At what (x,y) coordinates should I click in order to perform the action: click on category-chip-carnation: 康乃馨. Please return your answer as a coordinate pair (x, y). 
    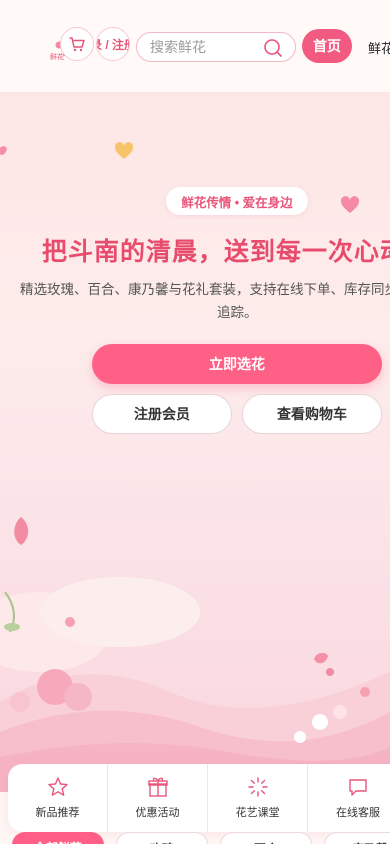
    Looking at the image, I should click on (357, 838).